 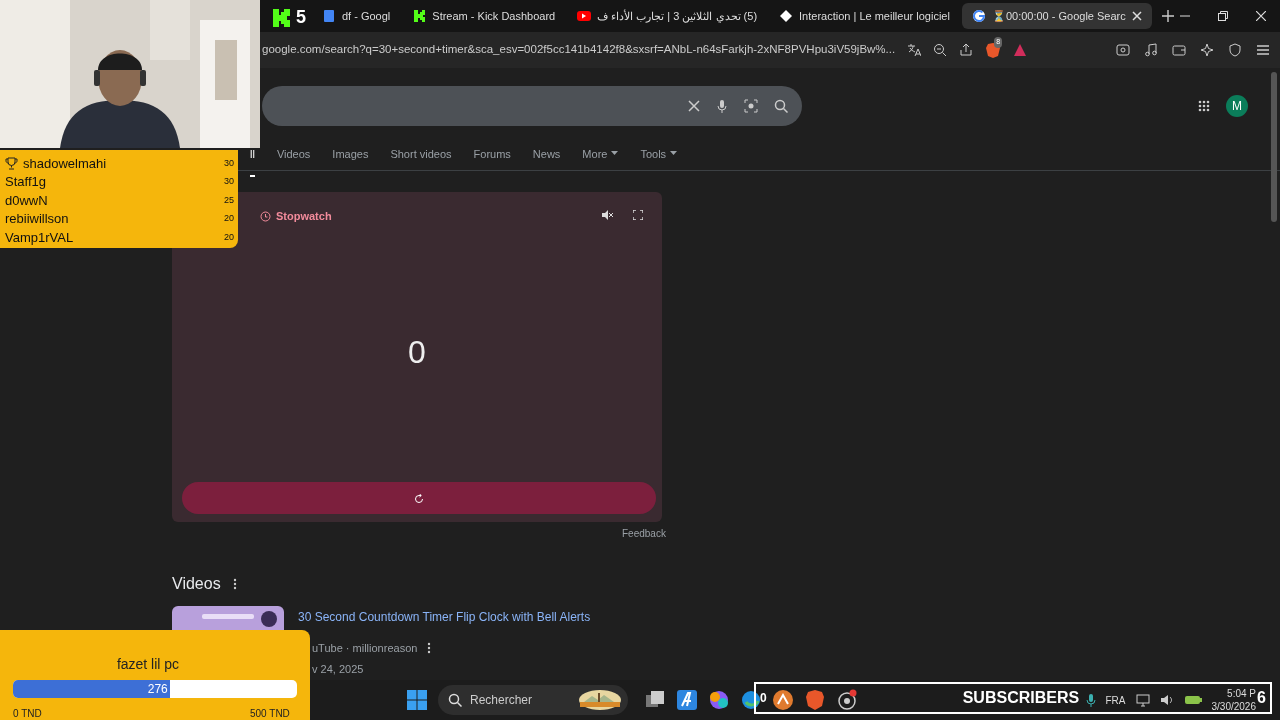 I want to click on document-icon, so click(x=329, y=16).